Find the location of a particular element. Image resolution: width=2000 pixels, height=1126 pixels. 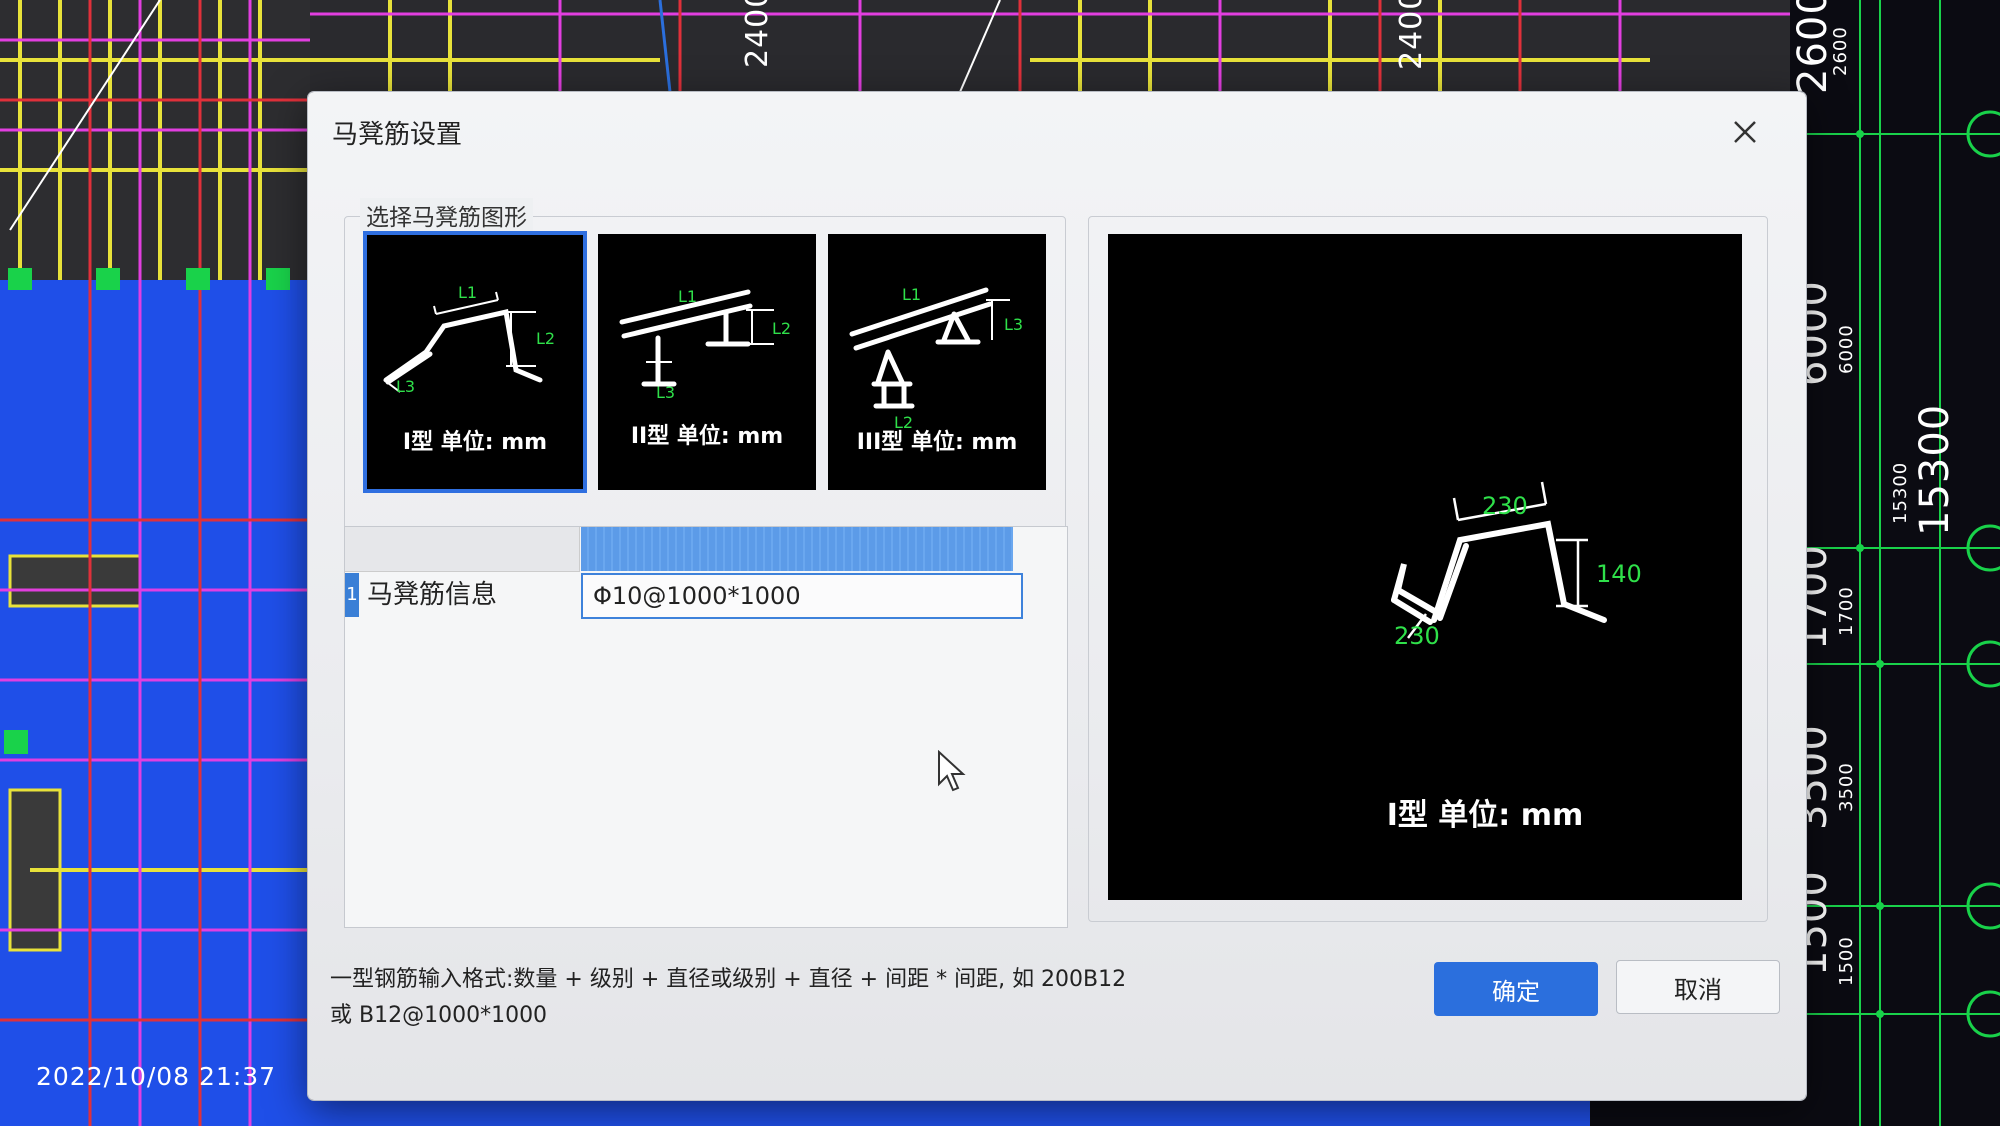

close-icon is located at coordinates (1745, 132).